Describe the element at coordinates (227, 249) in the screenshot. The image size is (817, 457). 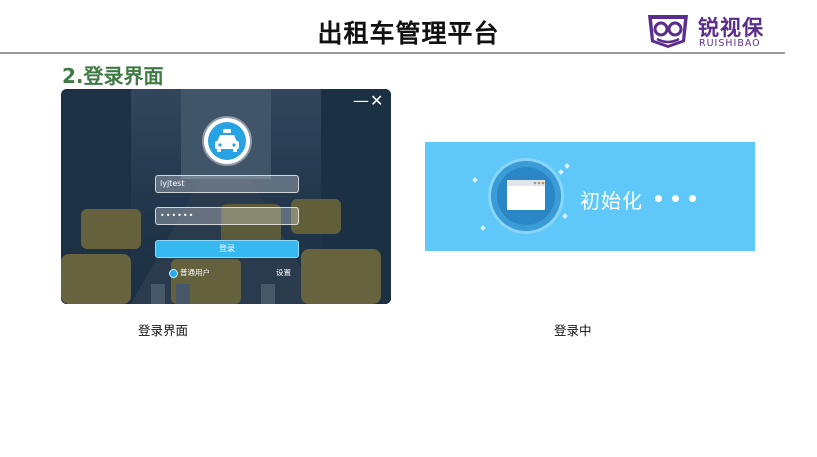
I see `login-button: 登录` at that location.